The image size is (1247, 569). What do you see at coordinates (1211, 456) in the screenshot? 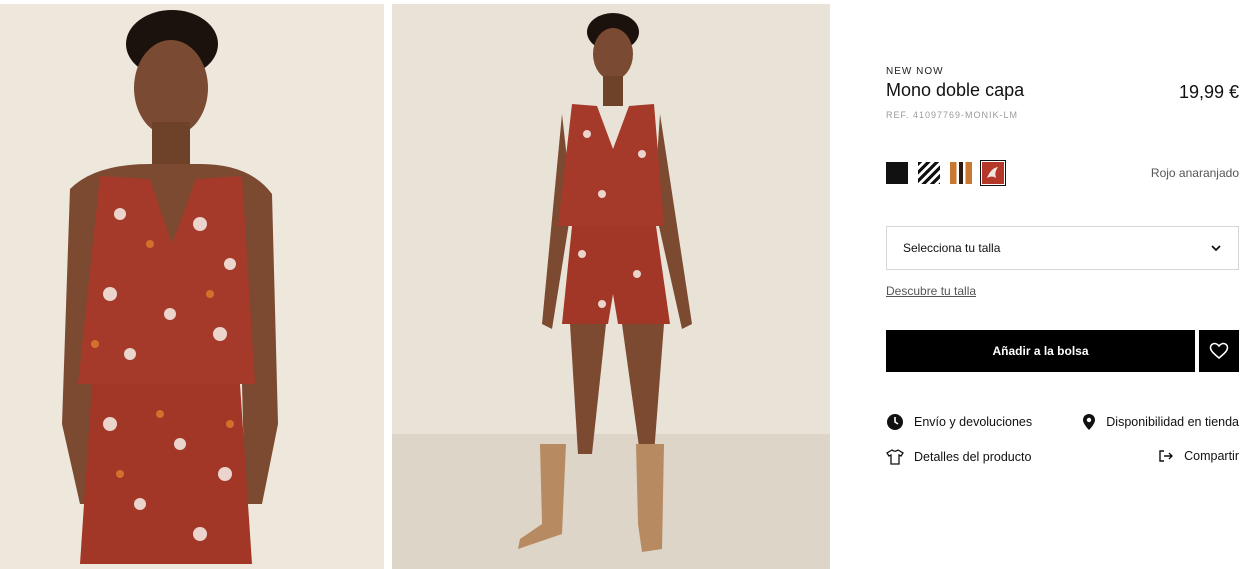
I see `share-label: Compartir` at bounding box center [1211, 456].